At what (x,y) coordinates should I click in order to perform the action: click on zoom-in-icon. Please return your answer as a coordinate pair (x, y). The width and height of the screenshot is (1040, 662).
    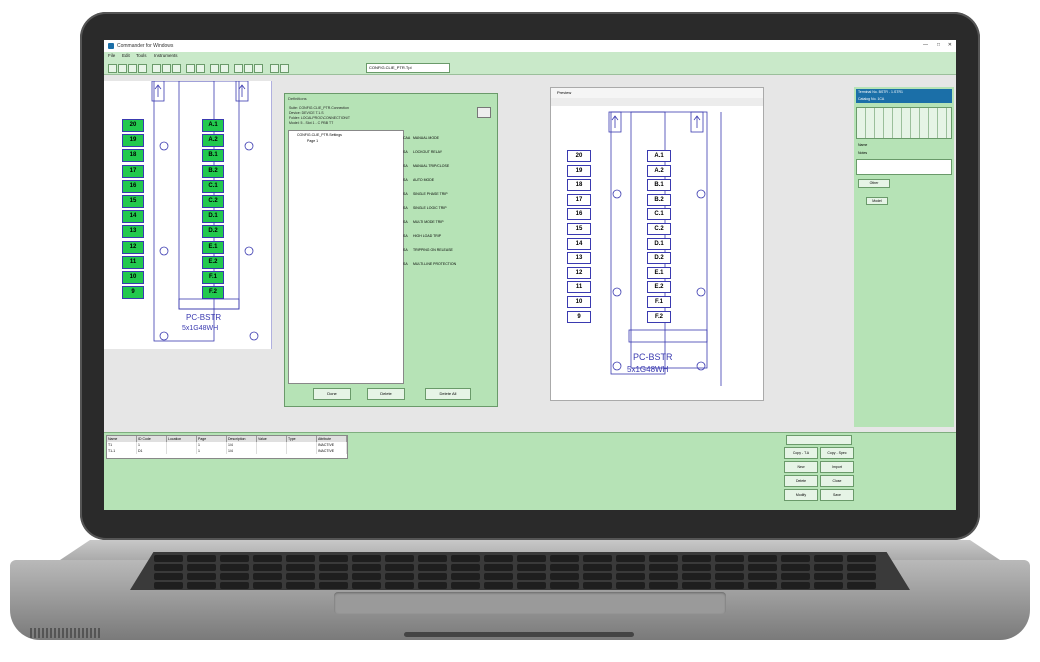
    Looking at the image, I should click on (238, 68).